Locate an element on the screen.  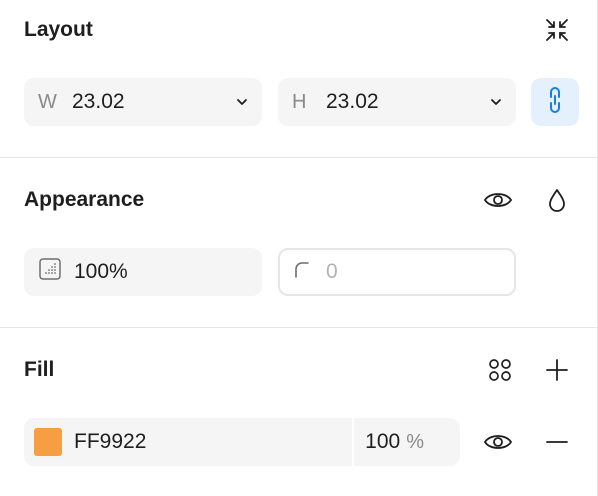
collapse-arrows-icon is located at coordinates (557, 30).